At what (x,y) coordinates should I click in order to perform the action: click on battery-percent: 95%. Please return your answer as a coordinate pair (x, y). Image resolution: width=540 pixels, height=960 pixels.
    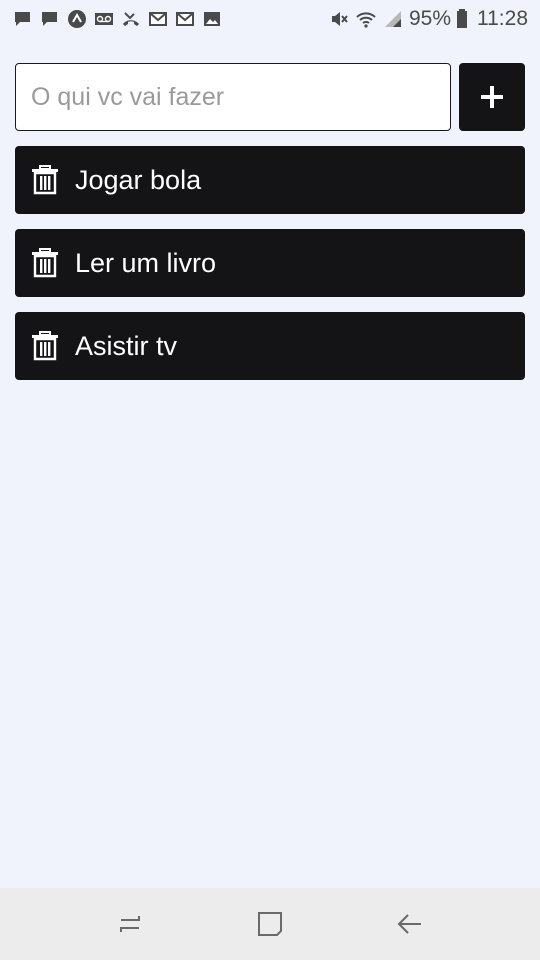
    Looking at the image, I should click on (429, 18).